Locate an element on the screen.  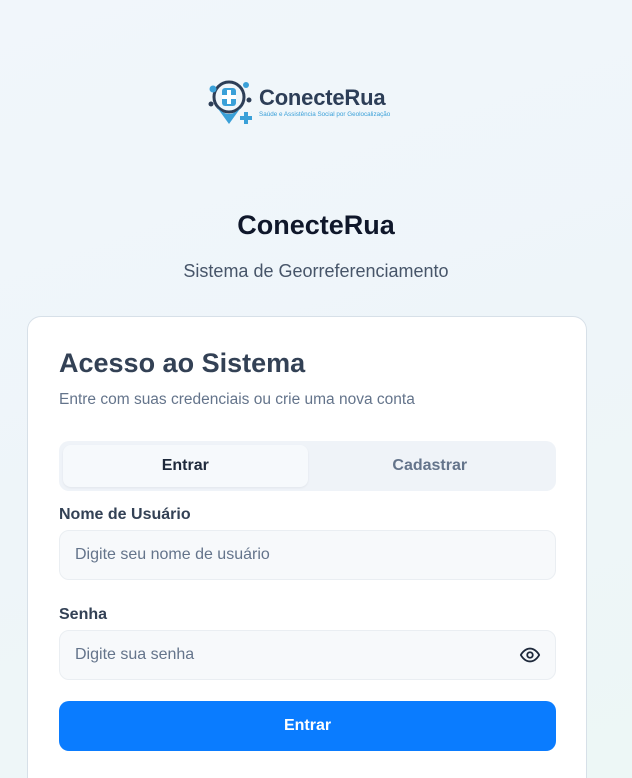
app-title: ConecteRua is located at coordinates (316, 225).